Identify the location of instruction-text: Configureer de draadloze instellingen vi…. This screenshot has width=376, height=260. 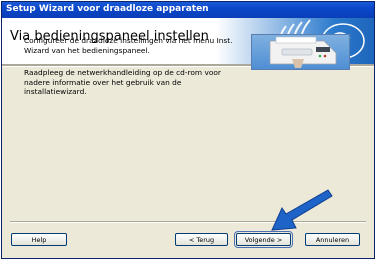
(128, 45).